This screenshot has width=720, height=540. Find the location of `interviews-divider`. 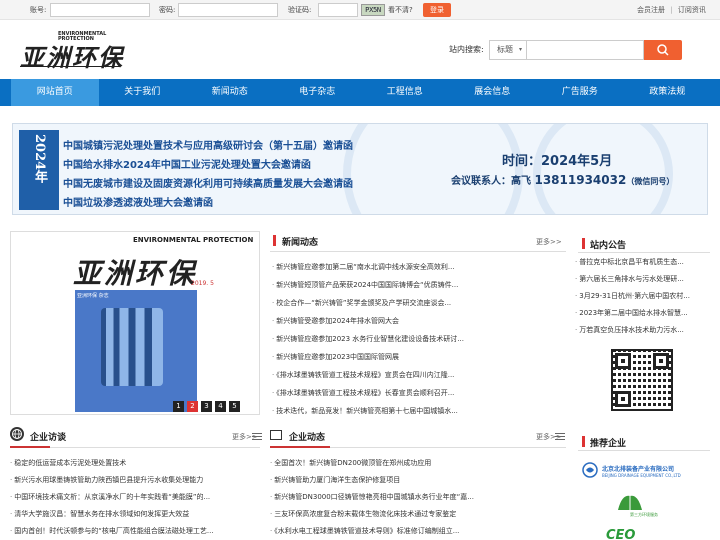

interviews-divider is located at coordinates (155, 447).